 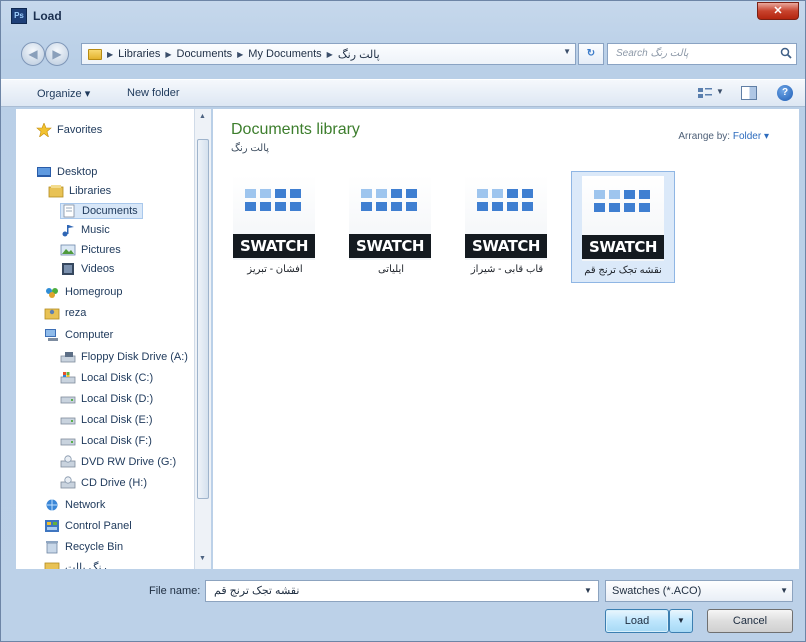 I want to click on navigation-scrollbar: ▲ ▼, so click(x=202, y=339).